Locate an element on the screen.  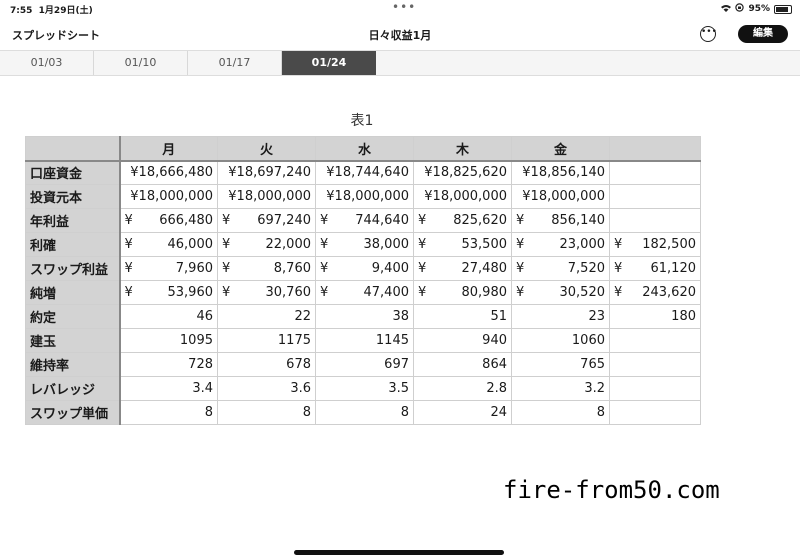
tab-0103: 01/03 is located at coordinates (47, 63).